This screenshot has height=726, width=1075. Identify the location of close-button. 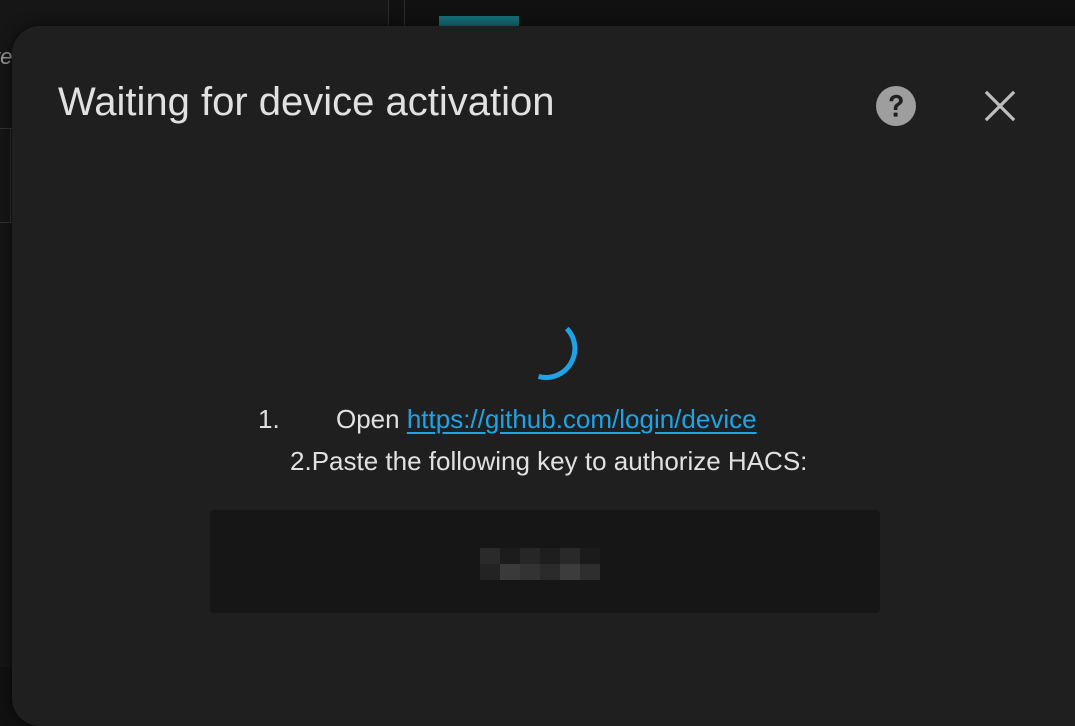
(1000, 106).